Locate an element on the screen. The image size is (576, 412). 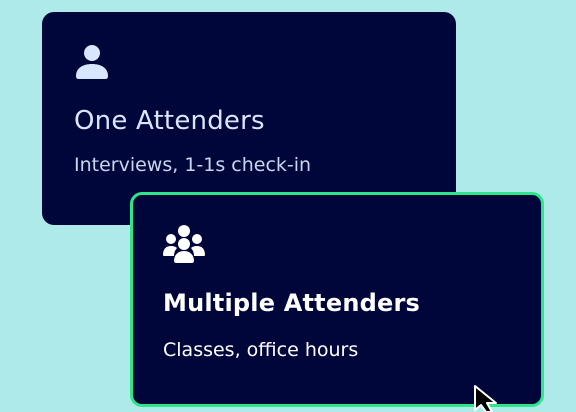
card-title: Multiple Attenders is located at coordinates (291, 303).